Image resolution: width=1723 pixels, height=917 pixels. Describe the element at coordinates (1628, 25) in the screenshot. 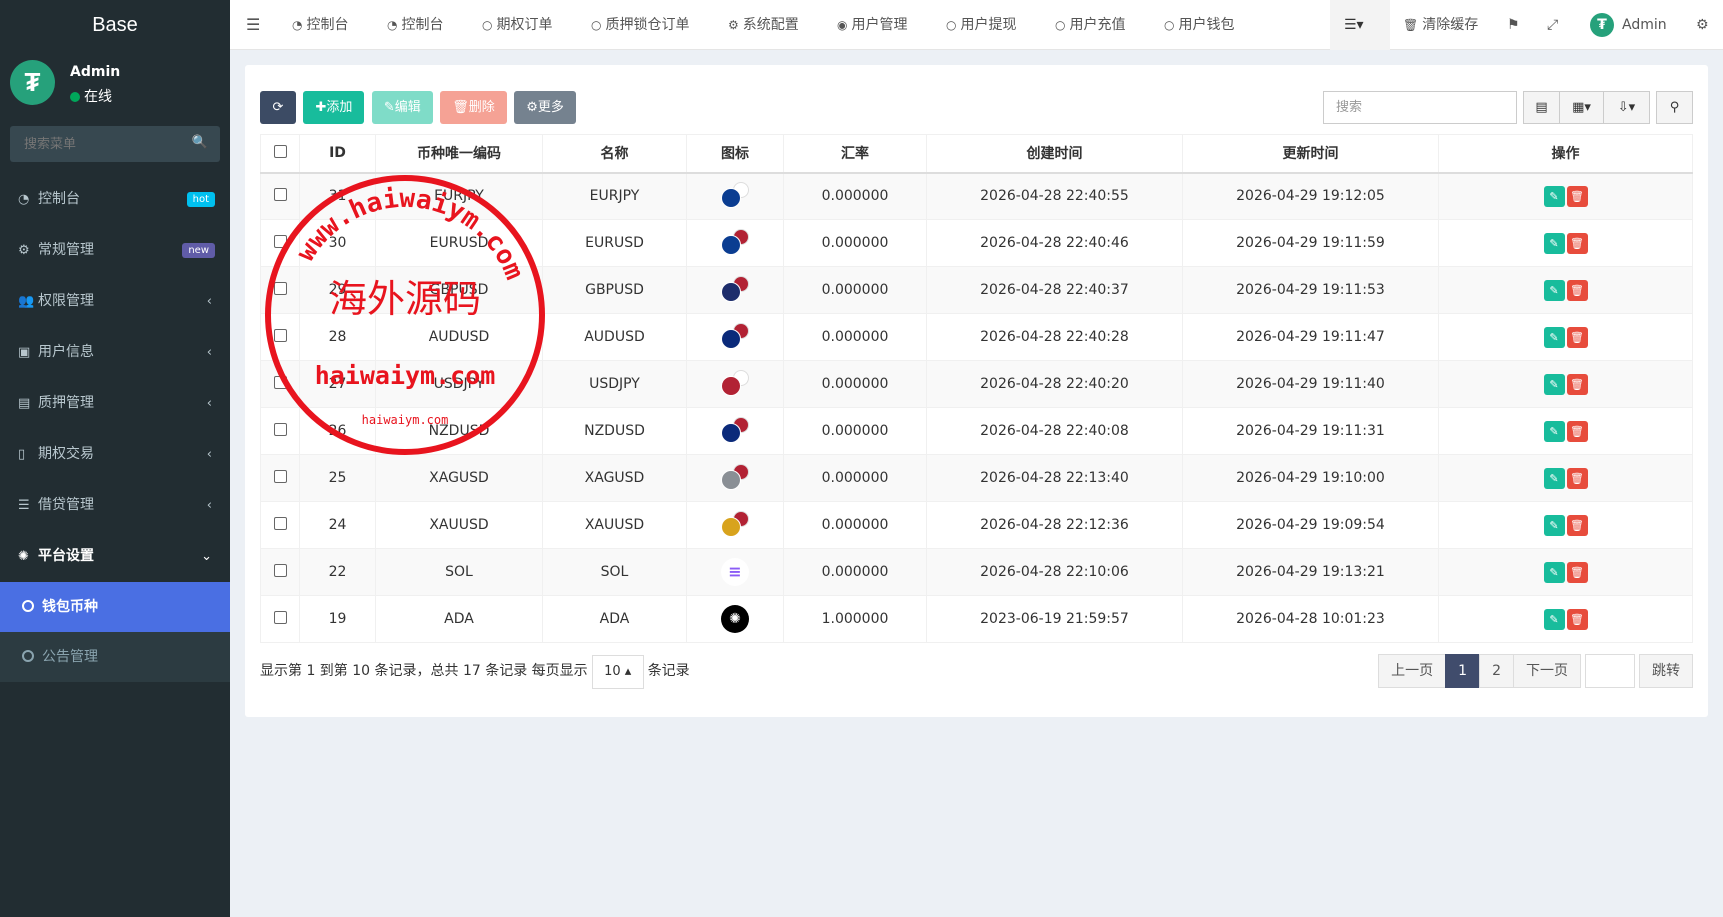

I see `admin-menu: ₮ Admin` at that location.